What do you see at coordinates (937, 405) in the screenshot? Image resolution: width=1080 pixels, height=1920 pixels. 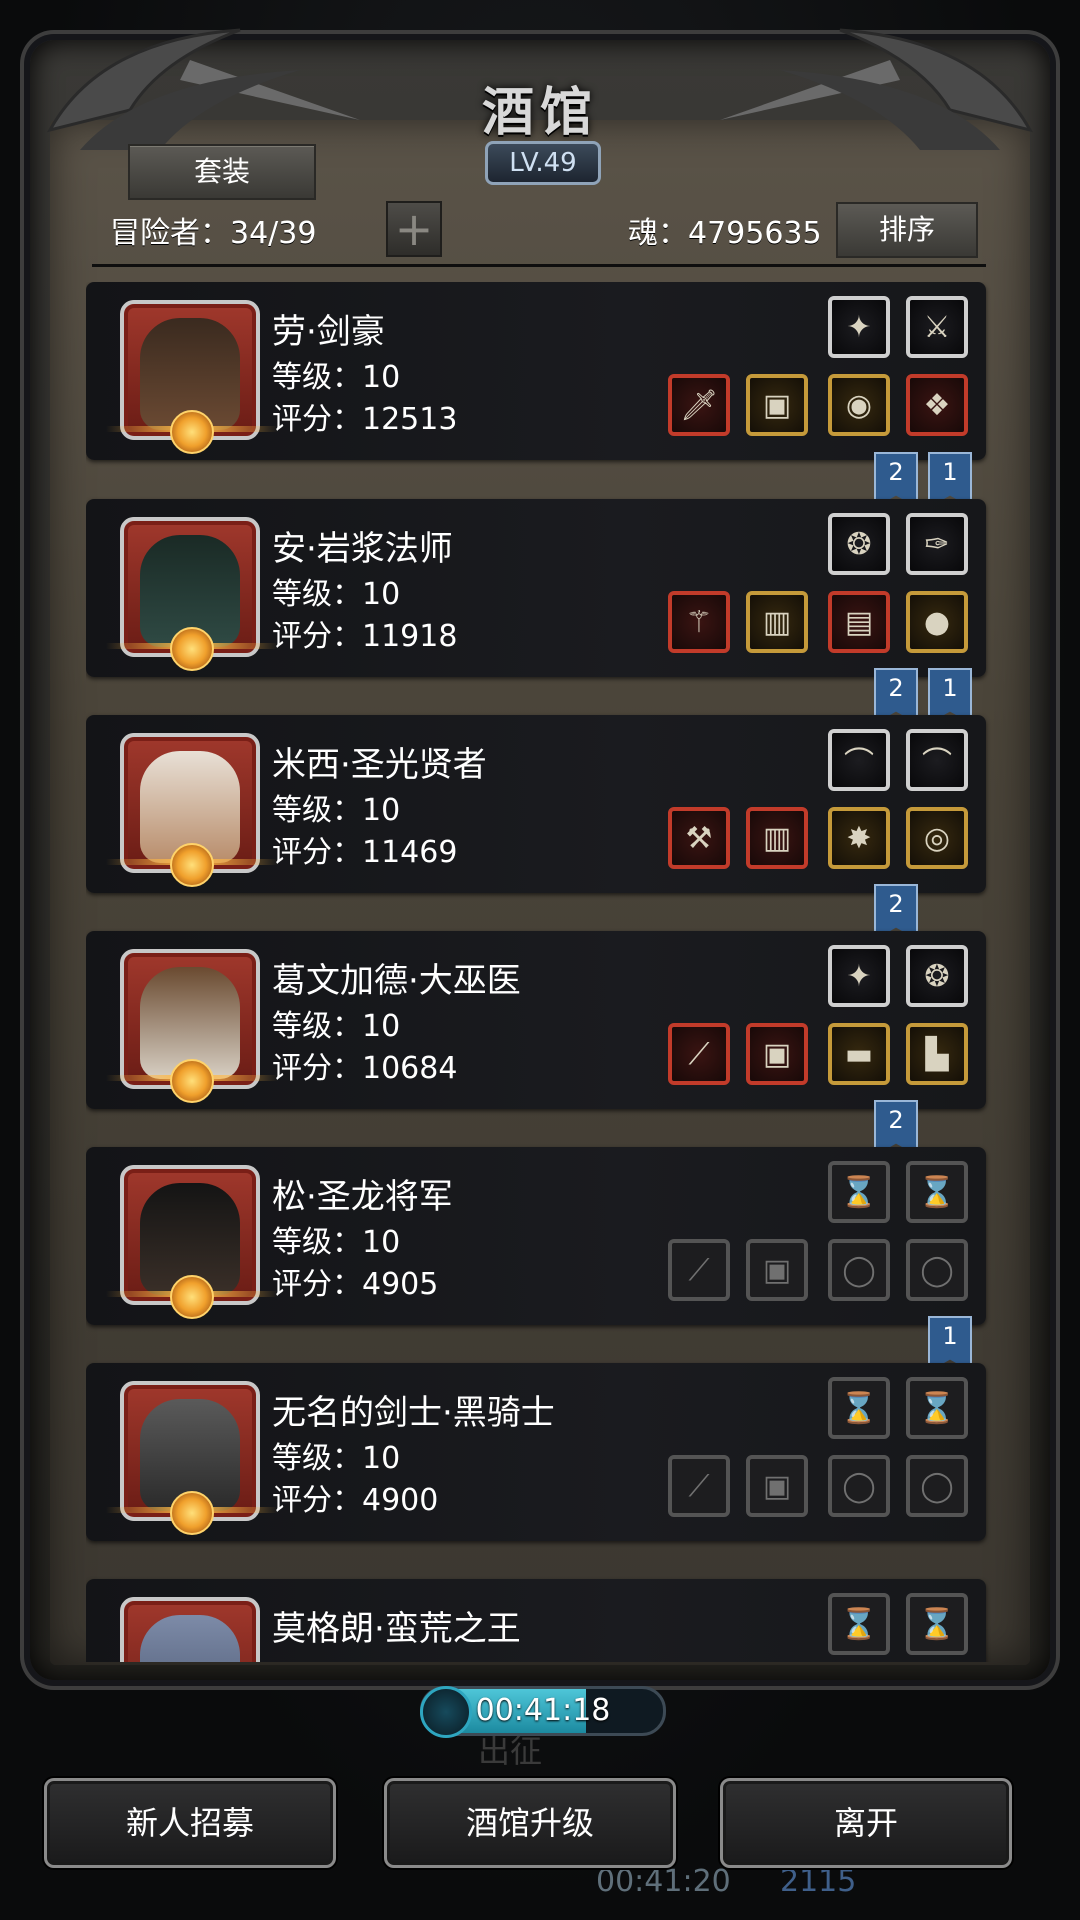 I see `accessory-slot-icon: ❖` at bounding box center [937, 405].